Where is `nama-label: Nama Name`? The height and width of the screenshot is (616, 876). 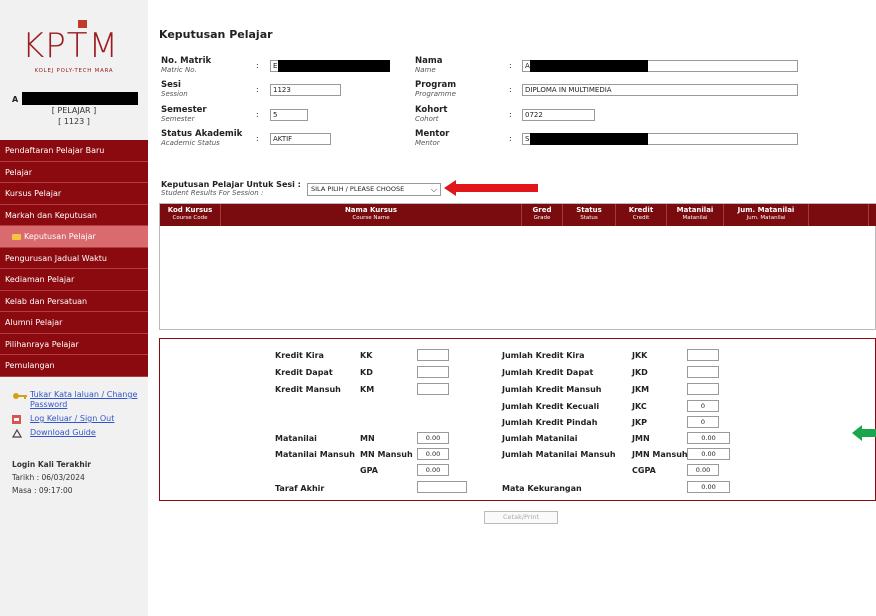
nama-label: Nama Name is located at coordinates (428, 66).